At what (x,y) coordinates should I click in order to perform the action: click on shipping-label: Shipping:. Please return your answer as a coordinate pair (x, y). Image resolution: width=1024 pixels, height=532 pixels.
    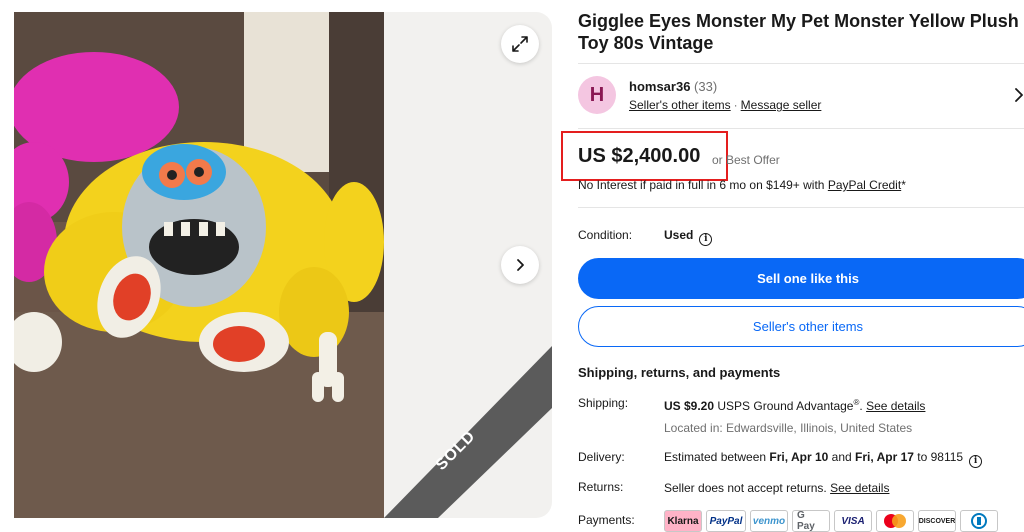
    Looking at the image, I should click on (603, 403).